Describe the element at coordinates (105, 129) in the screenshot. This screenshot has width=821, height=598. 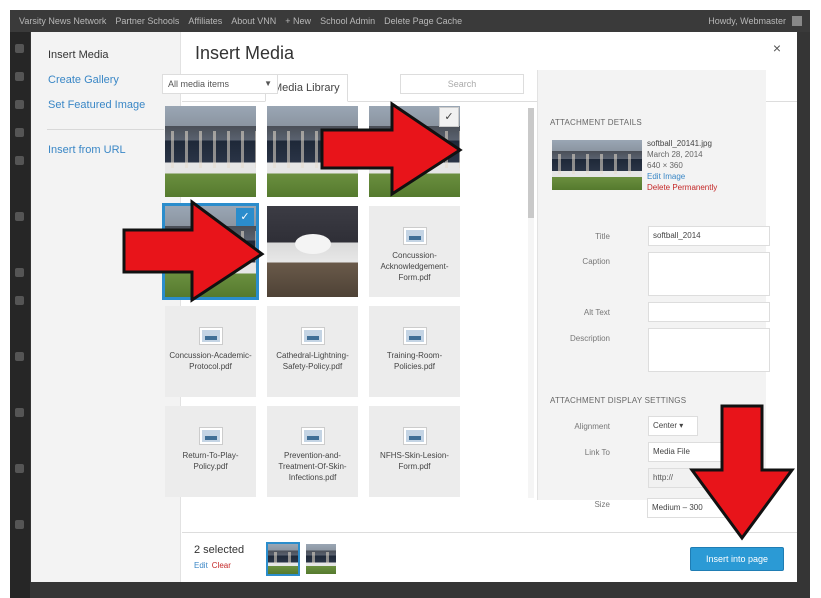
I see `menu-separator` at that location.